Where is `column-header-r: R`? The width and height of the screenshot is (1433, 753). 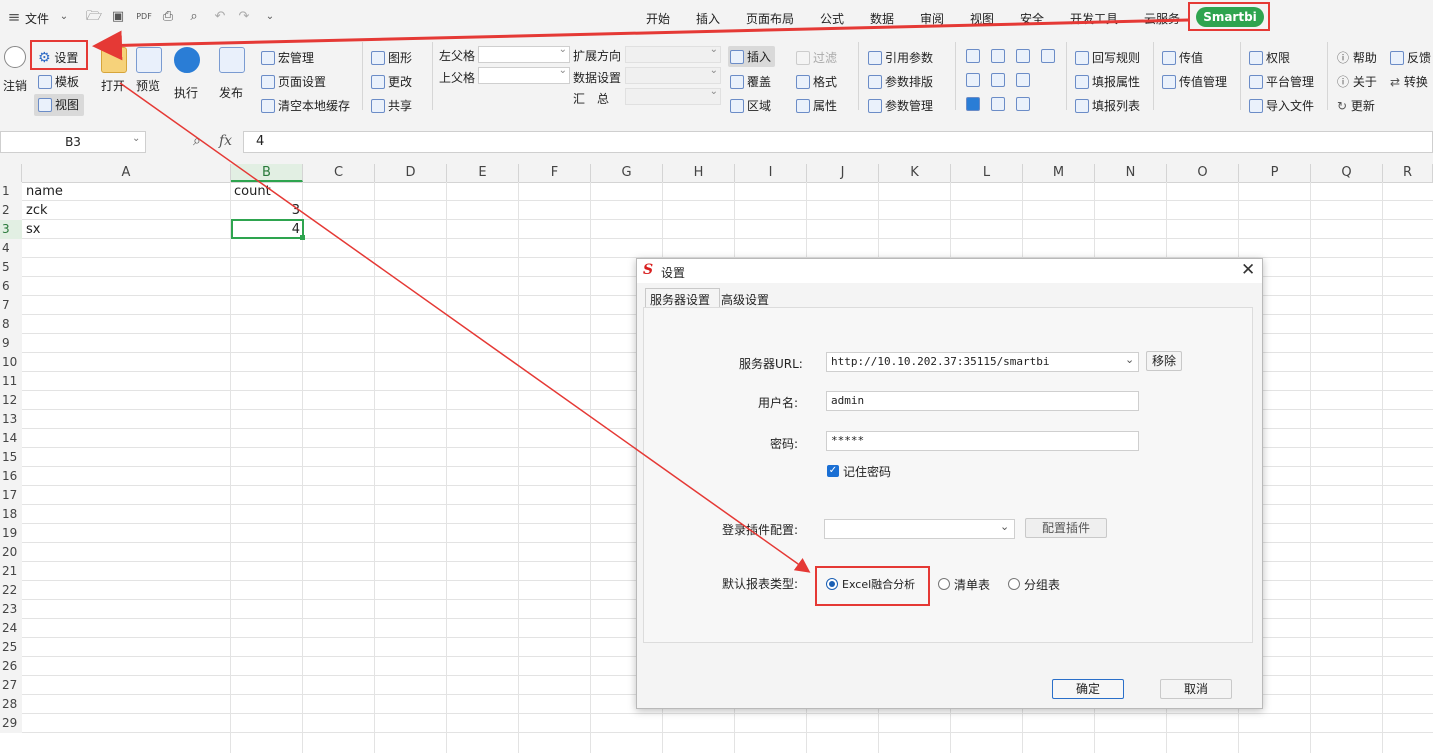
column-header-r: R is located at coordinates (1408, 173).